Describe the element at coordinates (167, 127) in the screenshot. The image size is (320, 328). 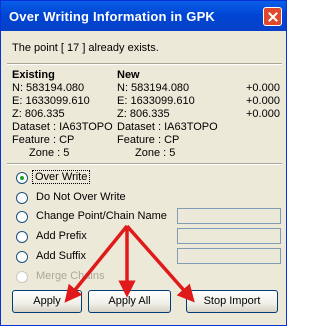
I see `new-dataset: Dataset : IA63TOPO` at that location.